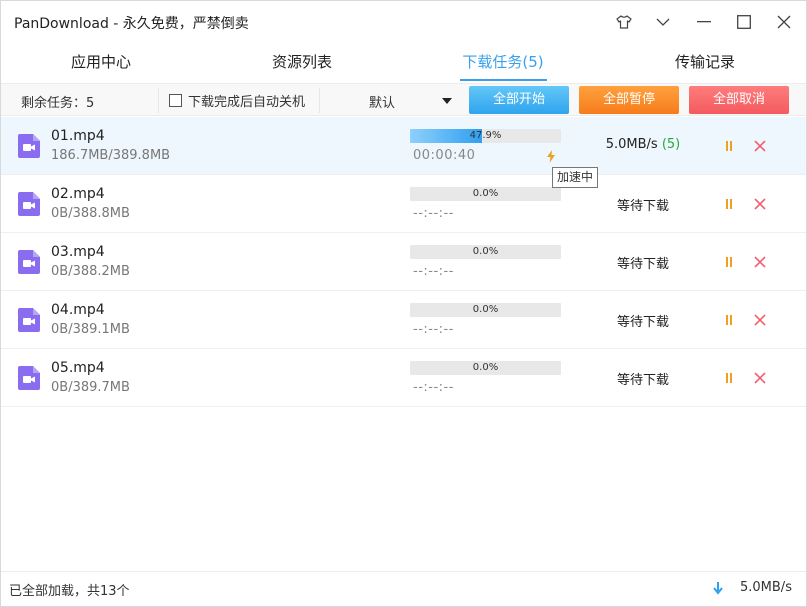 The image size is (807, 607). What do you see at coordinates (766, 587) in the screenshot?
I see `total-speed: 5.0MB/s` at bounding box center [766, 587].